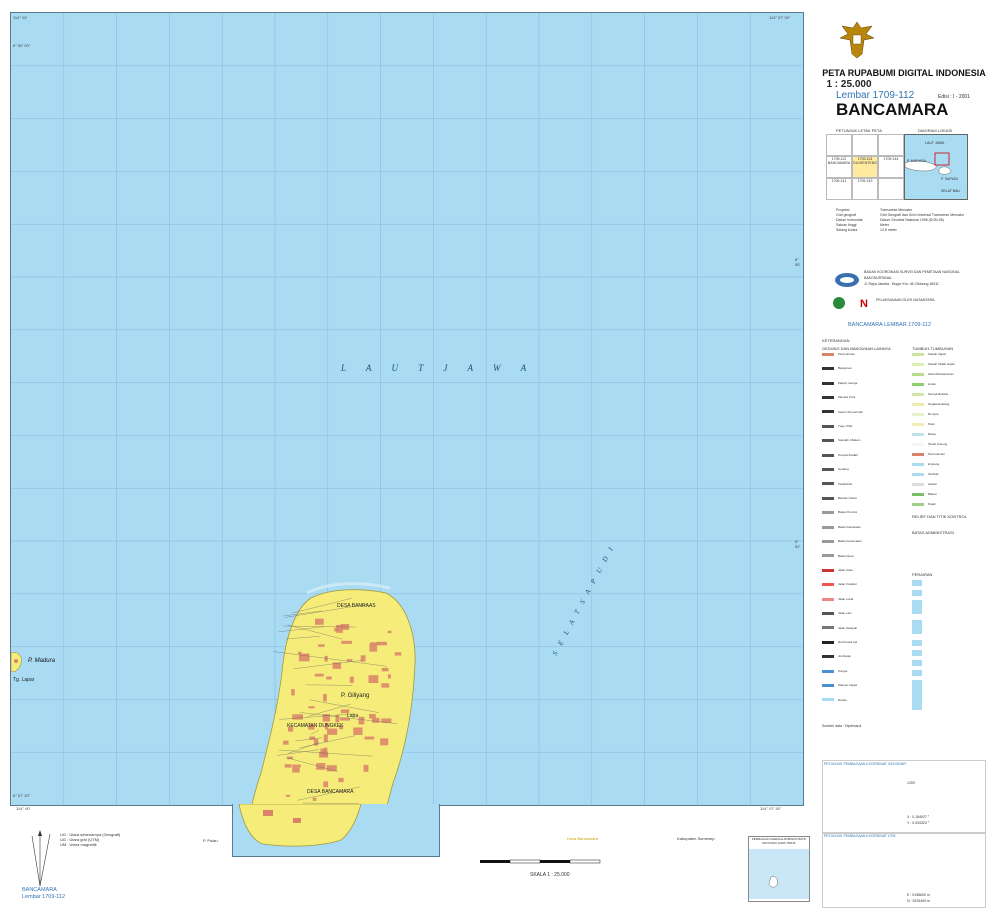 The width and height of the screenshot is (1000, 914). What do you see at coordinates (932, 434) in the screenshot?
I see `legend-label: Rawa` at bounding box center [932, 434].